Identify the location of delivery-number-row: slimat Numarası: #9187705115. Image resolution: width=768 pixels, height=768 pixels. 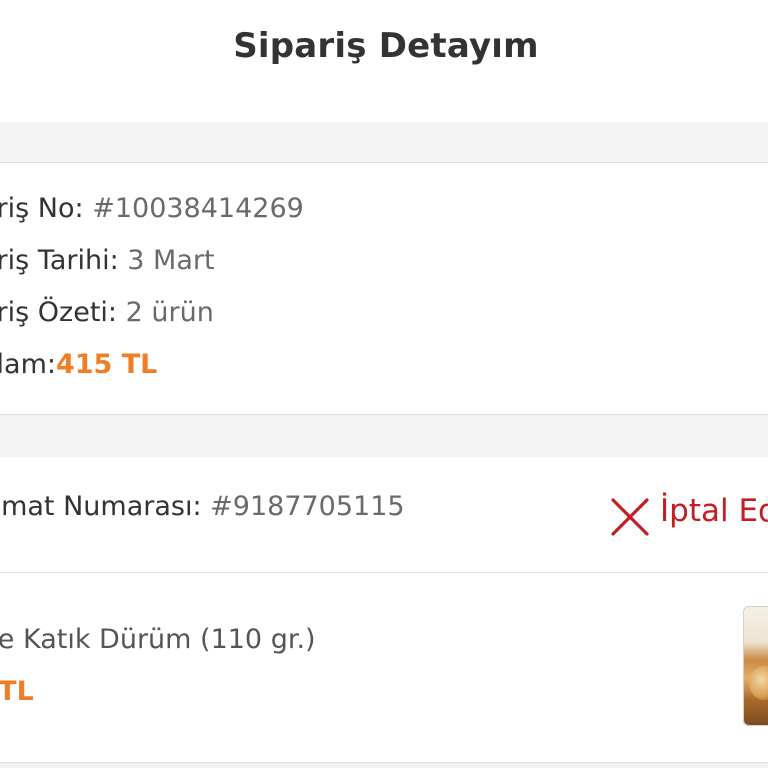
(202, 506).